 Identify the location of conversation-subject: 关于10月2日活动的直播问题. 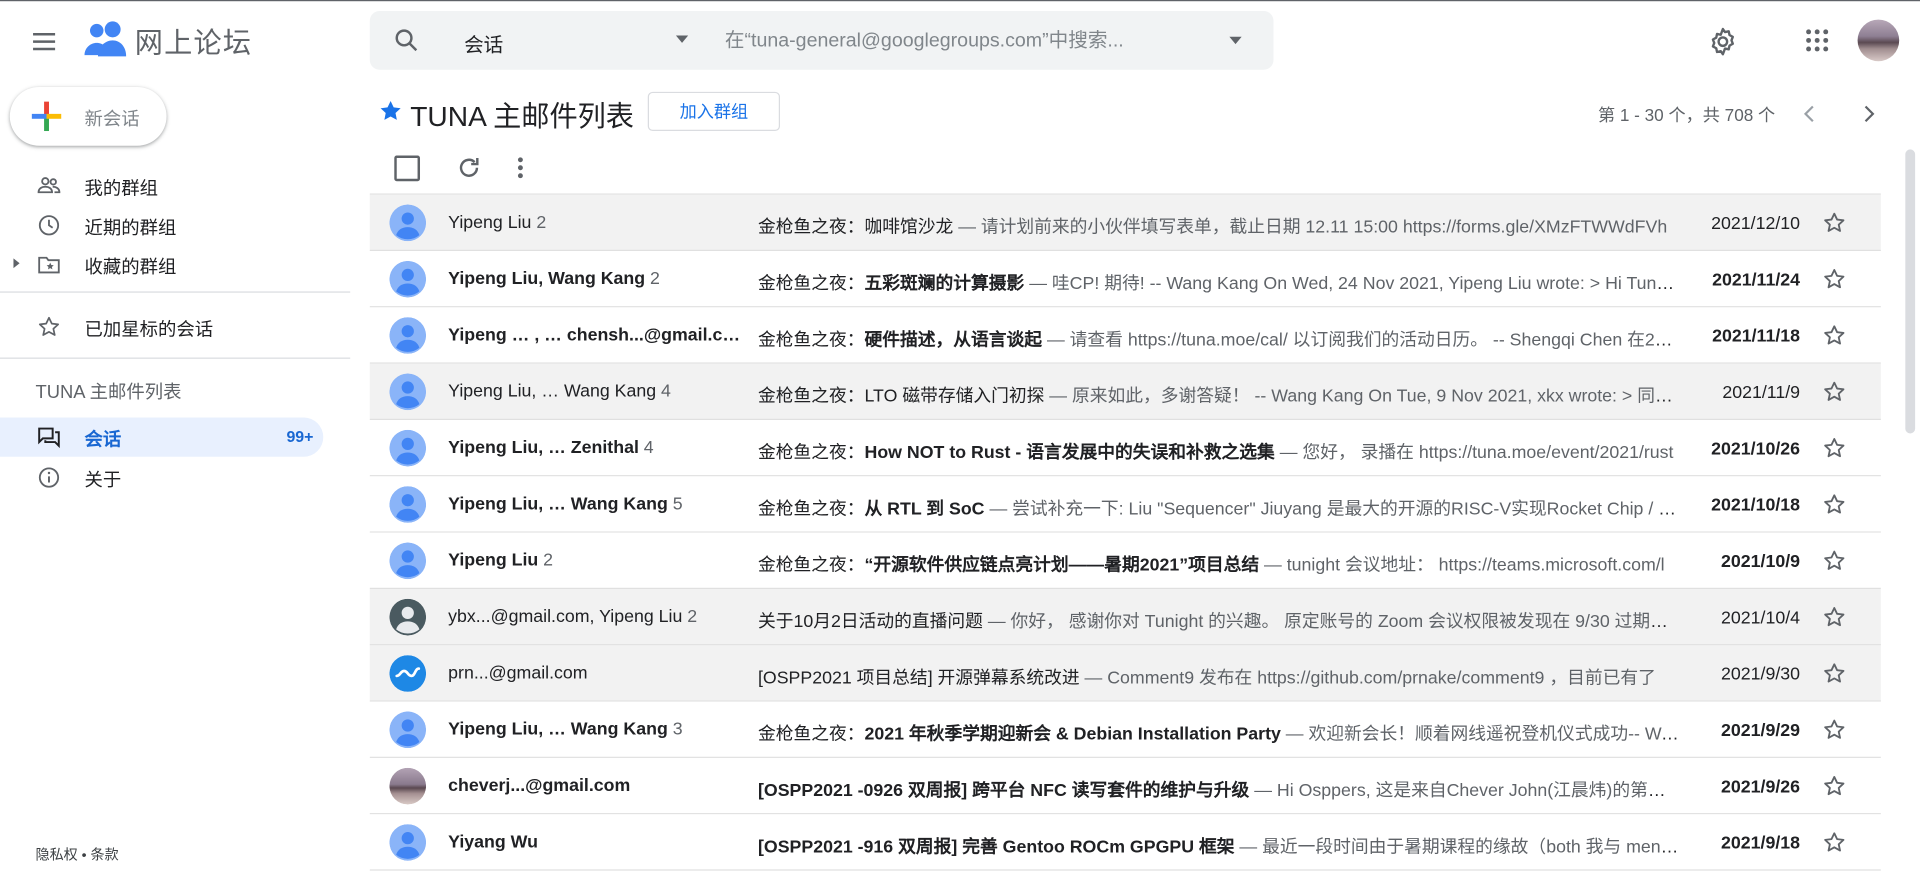
(870, 622).